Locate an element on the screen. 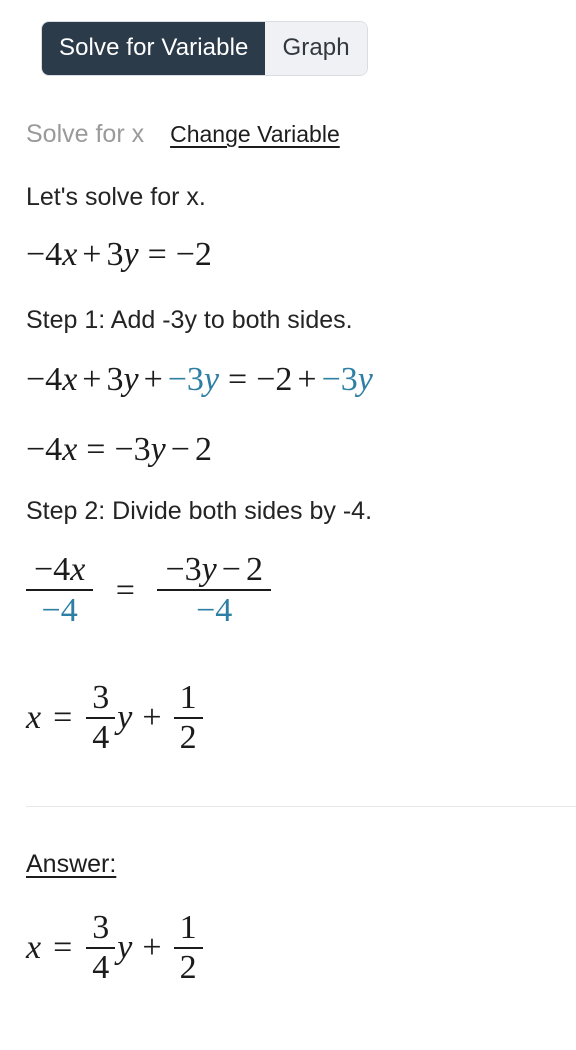 The height and width of the screenshot is (1050, 576). right-fraction: −3y −2 −4 is located at coordinates (214, 591).